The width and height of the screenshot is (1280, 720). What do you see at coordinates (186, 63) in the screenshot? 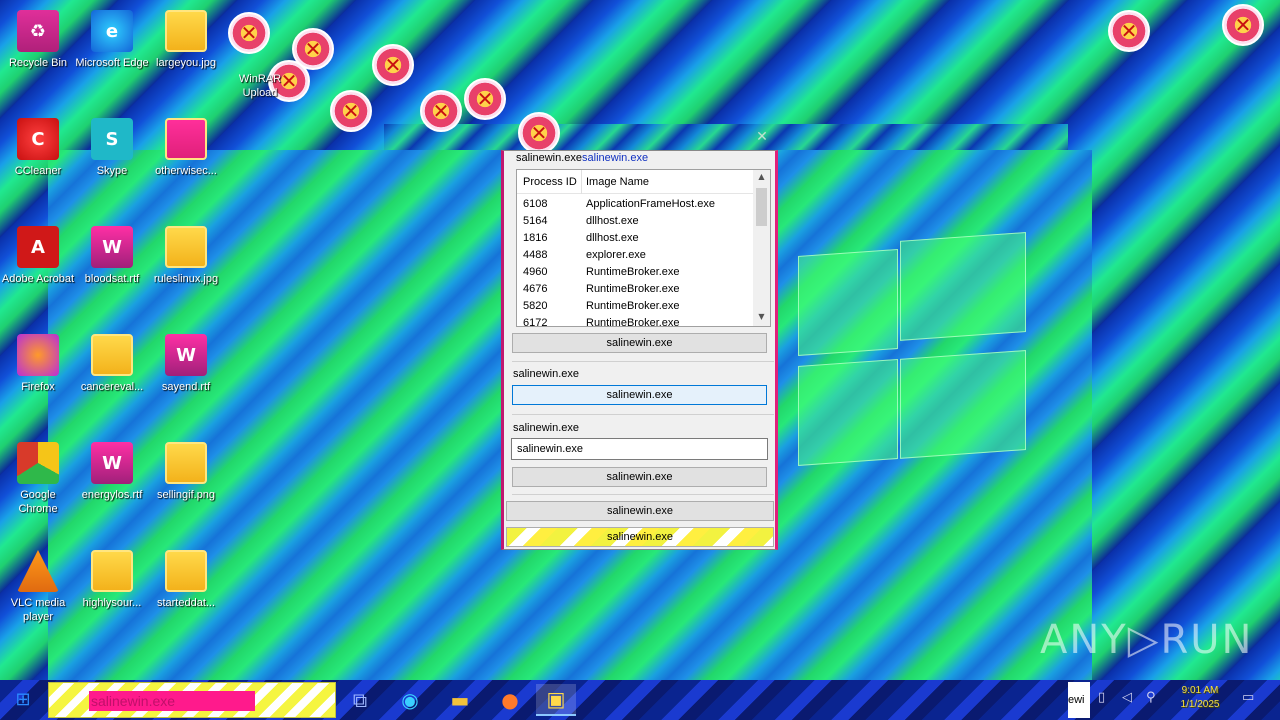
I see `desktop-icon-label: largeyou.jpg` at bounding box center [186, 63].